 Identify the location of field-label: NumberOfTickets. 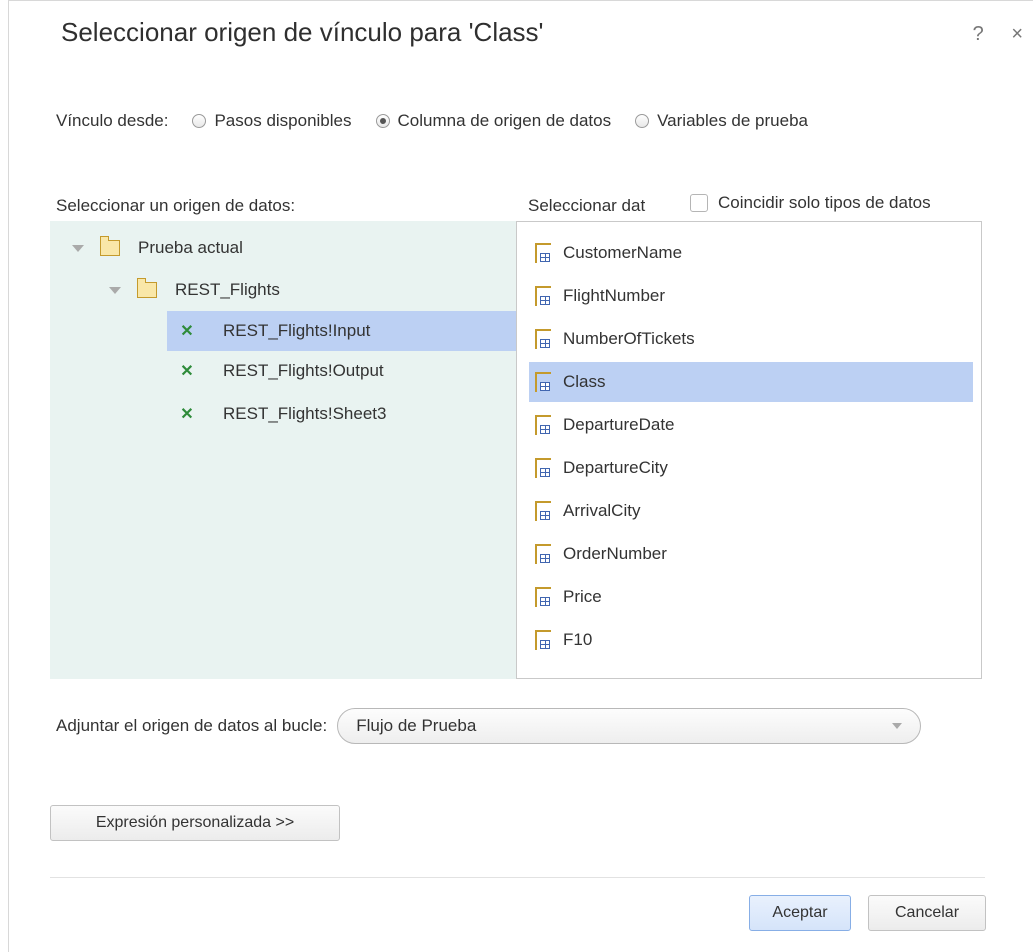
(629, 338).